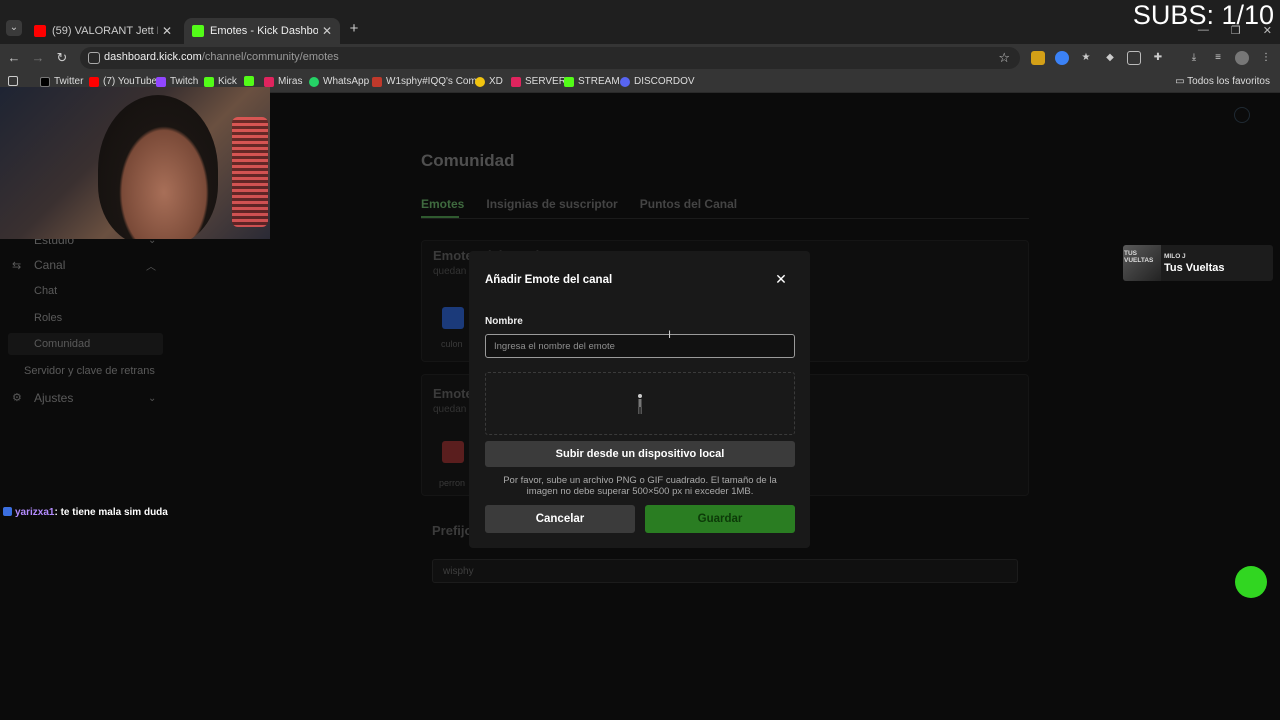  Describe the element at coordinates (1194, 58) in the screenshot. I see `download-icon: ⤓` at that location.